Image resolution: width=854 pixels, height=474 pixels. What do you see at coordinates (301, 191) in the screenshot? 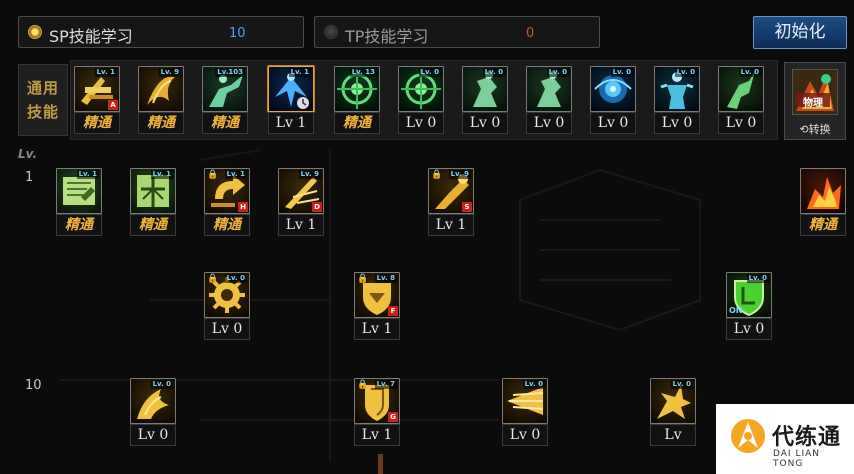
I see `gold-wave-icon: Lv. 9 D` at bounding box center [301, 191].